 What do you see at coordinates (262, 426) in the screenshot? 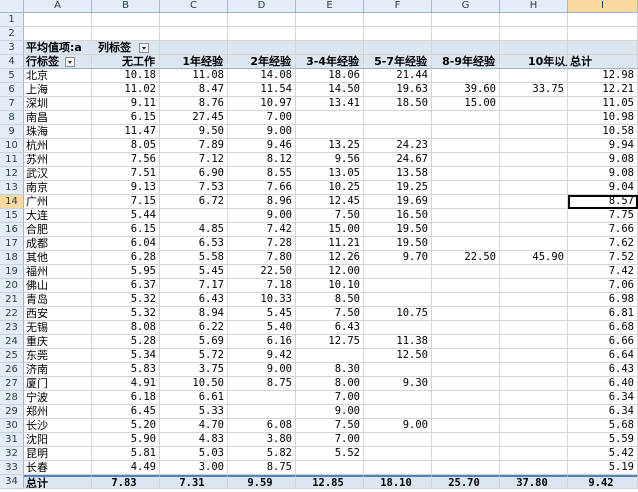
I see `value-cell: 6.08` at bounding box center [262, 426].